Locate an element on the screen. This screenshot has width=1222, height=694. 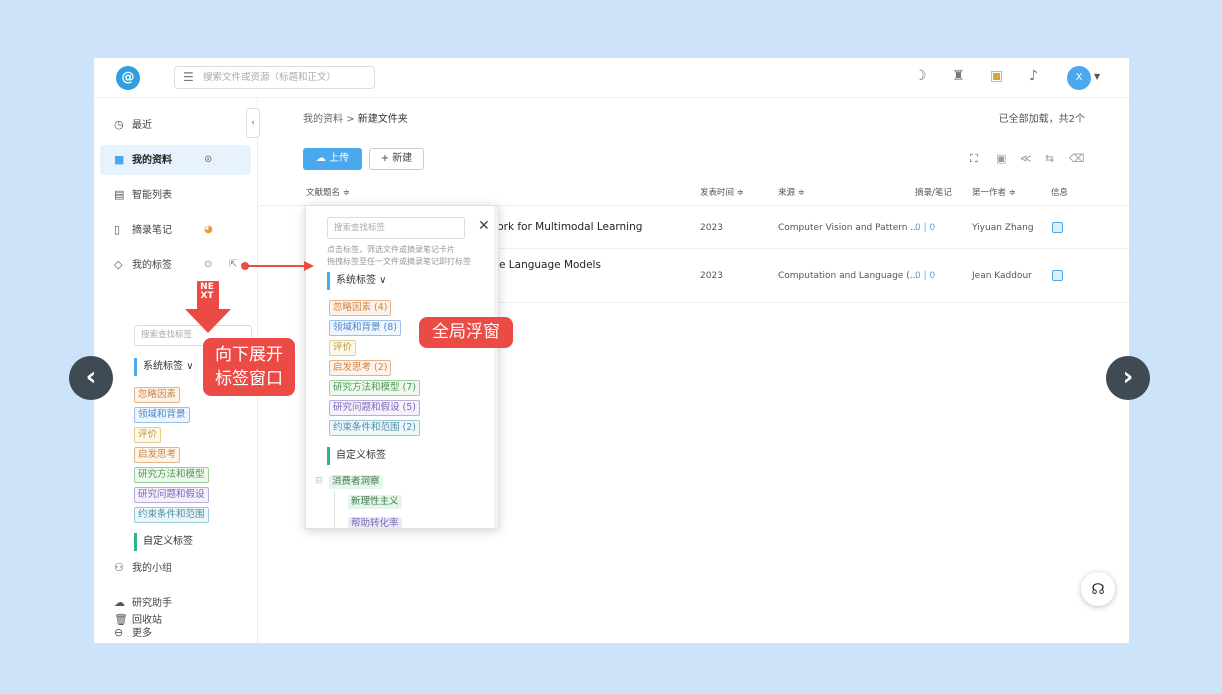
chevron-down-icon: ▼ is located at coordinates (1097, 76).